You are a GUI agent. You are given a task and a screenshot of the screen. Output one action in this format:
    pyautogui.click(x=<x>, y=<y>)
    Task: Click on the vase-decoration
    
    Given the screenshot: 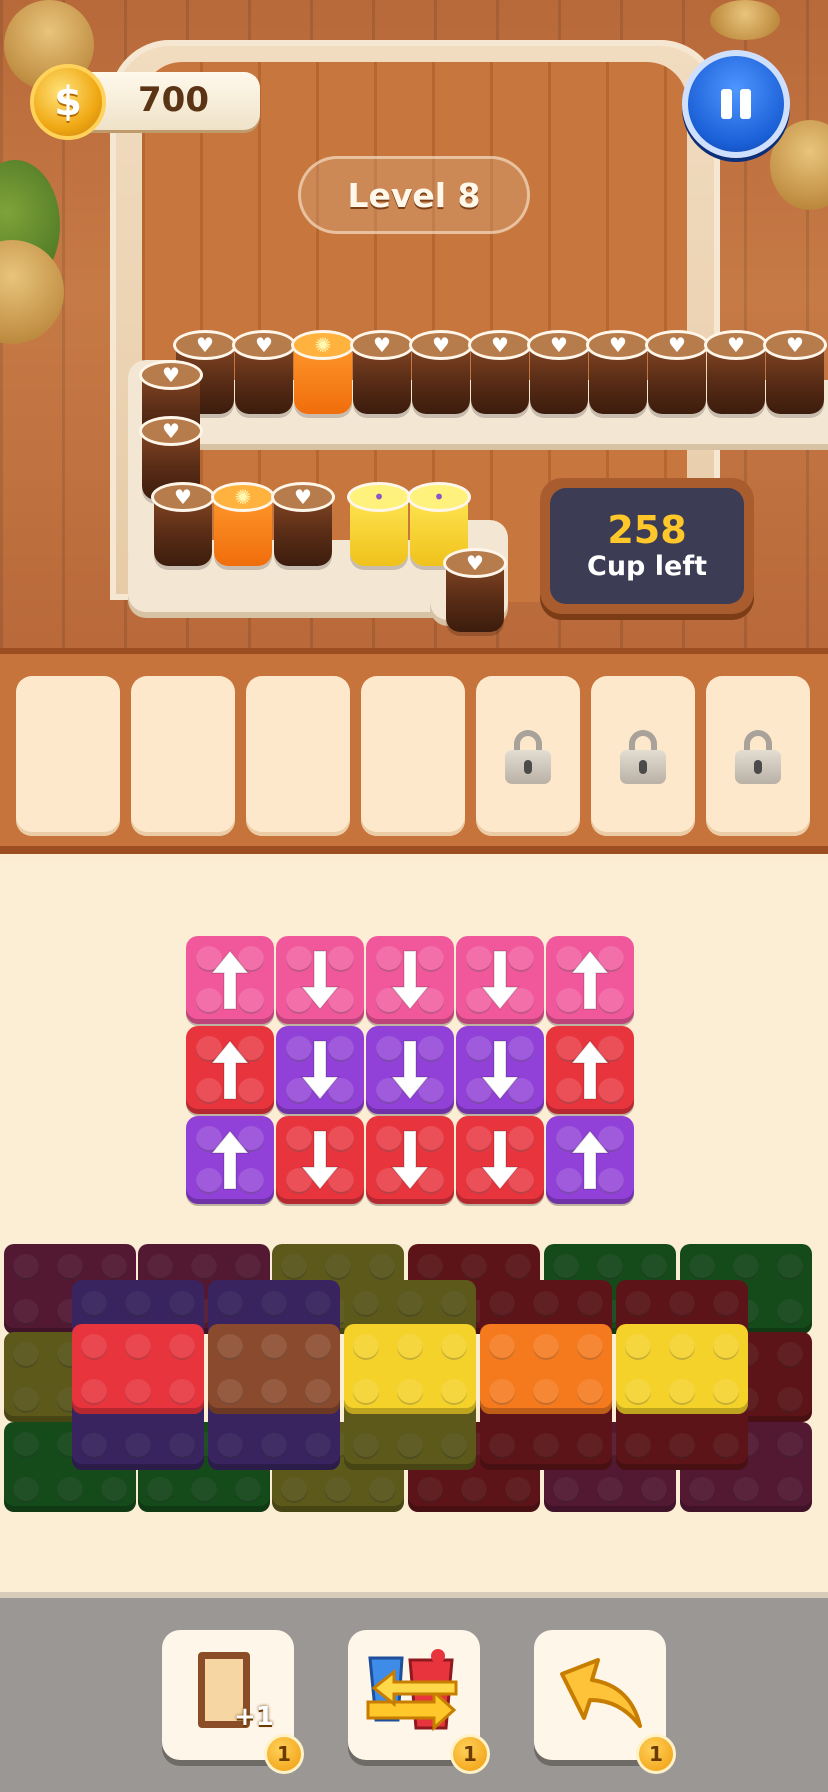 What is the action you would take?
    pyautogui.click(x=745, y=20)
    